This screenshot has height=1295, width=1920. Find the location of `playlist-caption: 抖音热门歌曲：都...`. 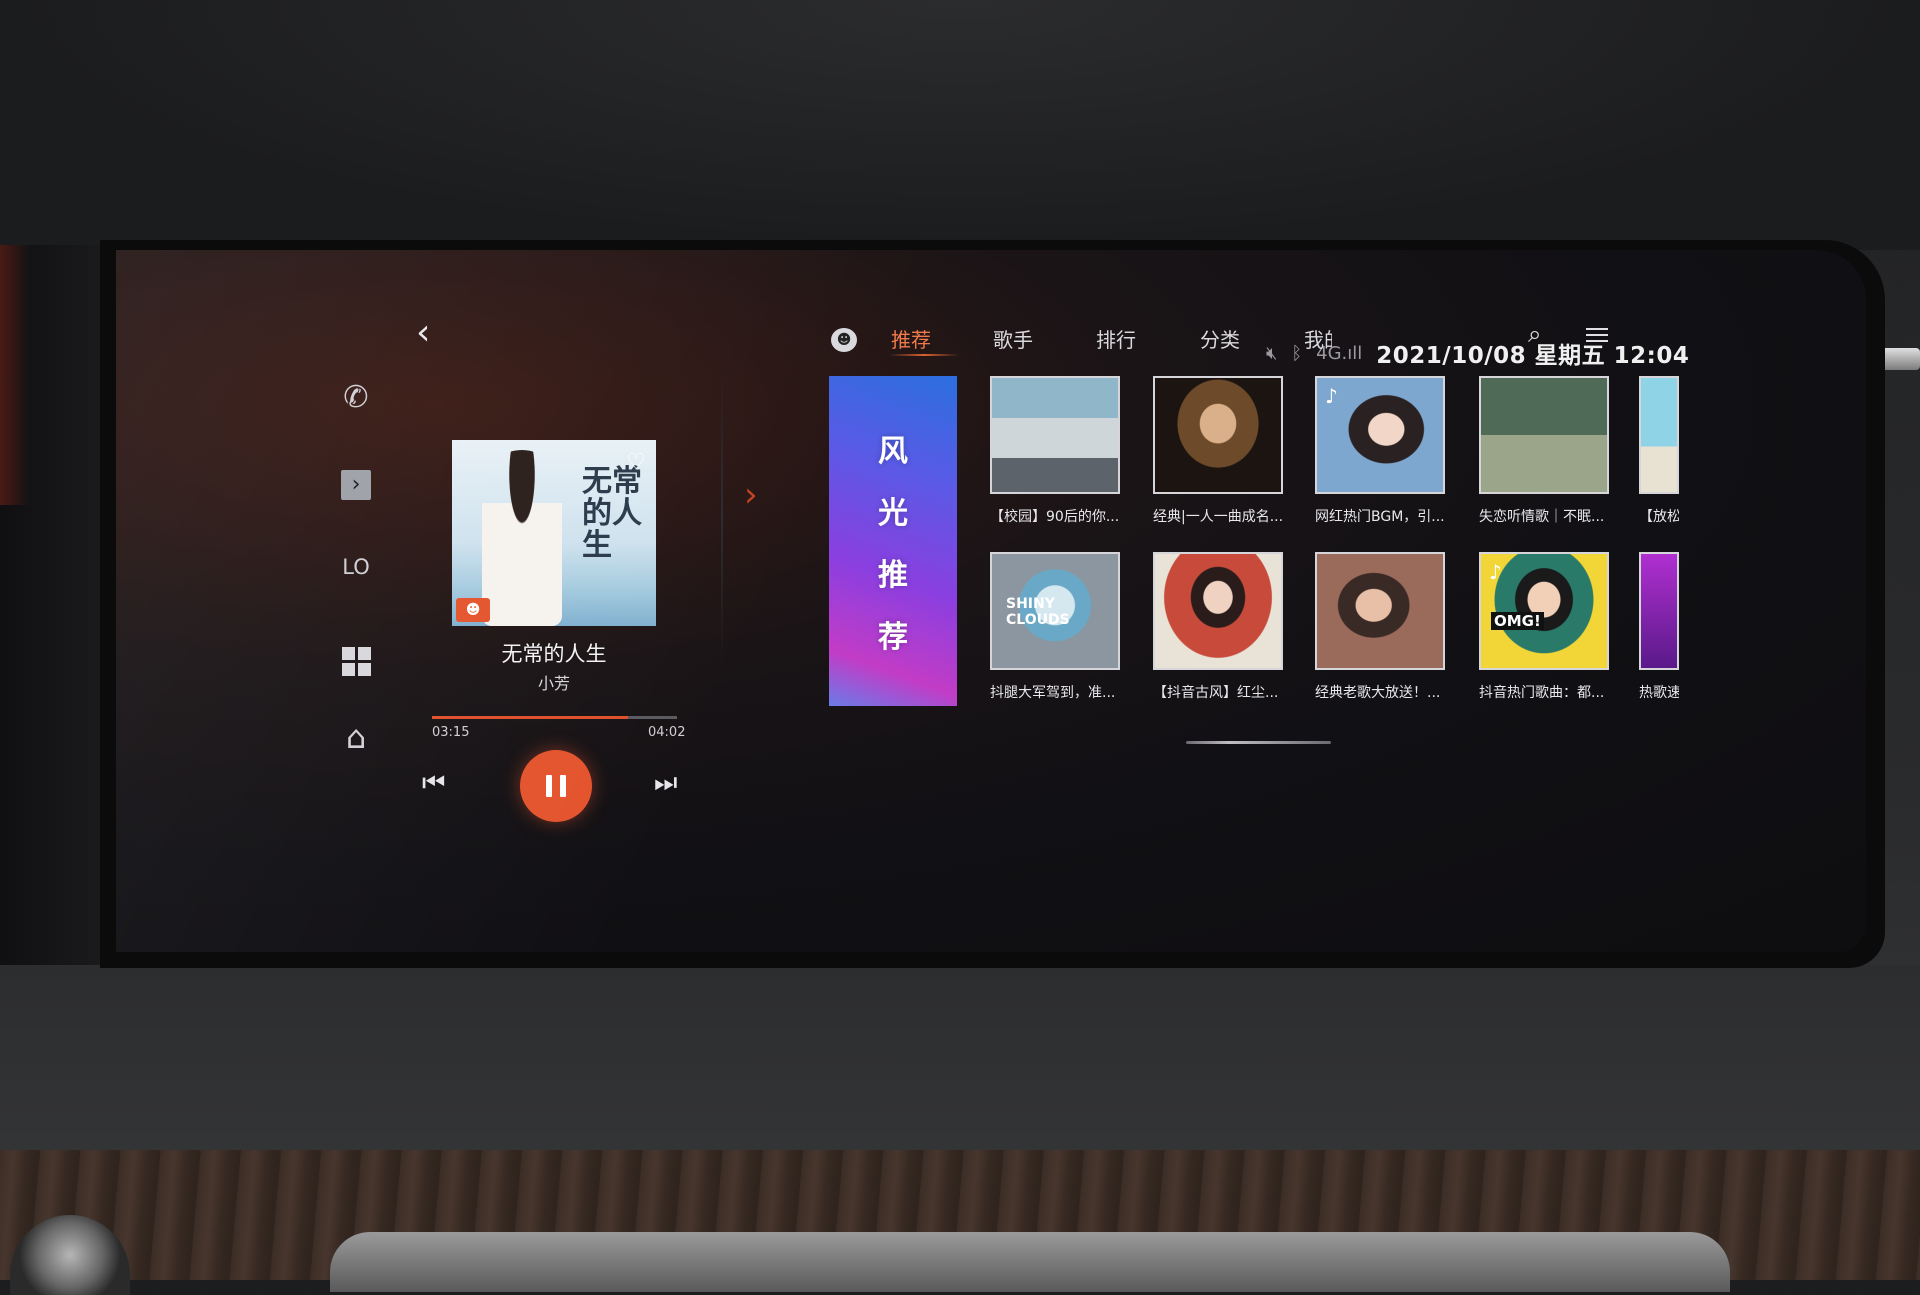

playlist-caption: 抖音热门歌曲：都... is located at coordinates (1542, 693).